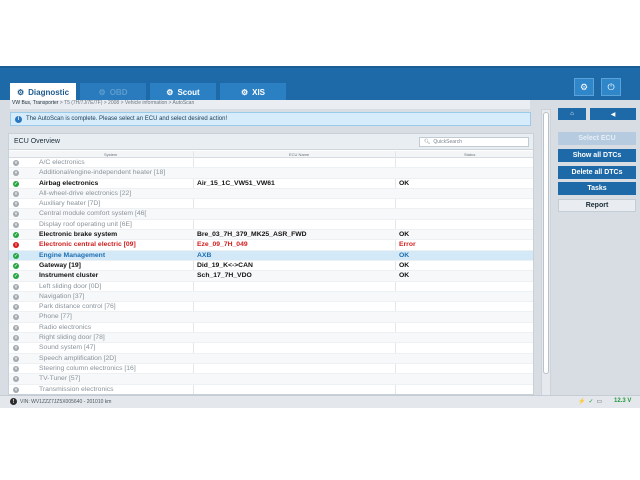 The width and height of the screenshot is (640, 480). Describe the element at coordinates (271, 297) in the screenshot. I see `table-row: × Navigation [37]` at that location.